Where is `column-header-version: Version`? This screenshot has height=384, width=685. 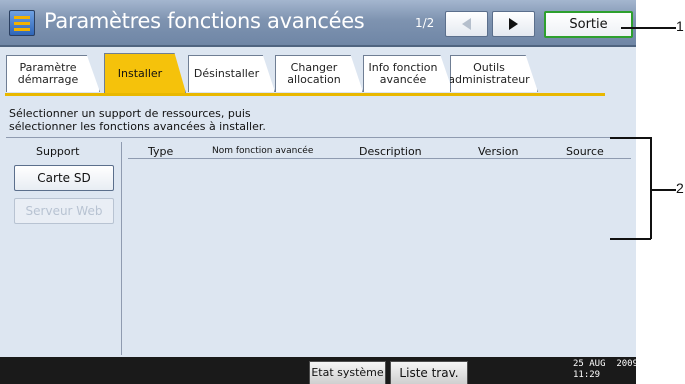 column-header-version: Version is located at coordinates (498, 151).